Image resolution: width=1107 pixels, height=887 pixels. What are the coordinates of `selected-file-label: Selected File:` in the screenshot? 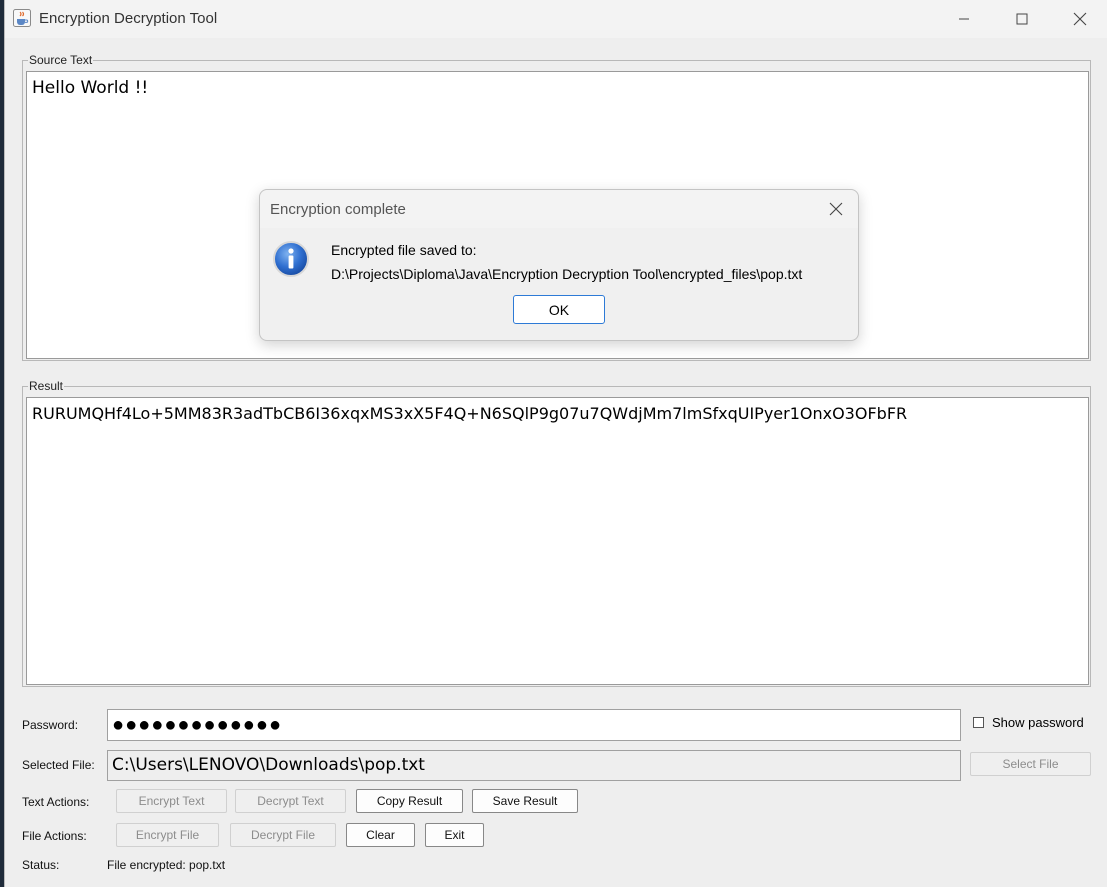 It's located at (58, 765).